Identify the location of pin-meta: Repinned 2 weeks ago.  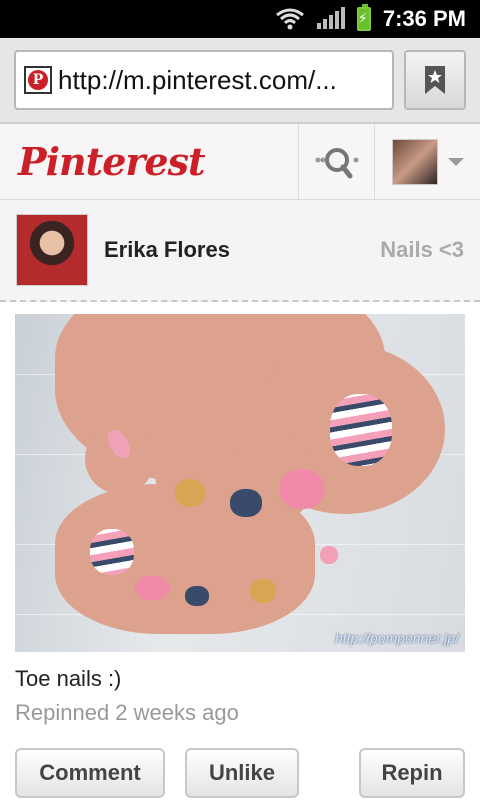
(127, 712).